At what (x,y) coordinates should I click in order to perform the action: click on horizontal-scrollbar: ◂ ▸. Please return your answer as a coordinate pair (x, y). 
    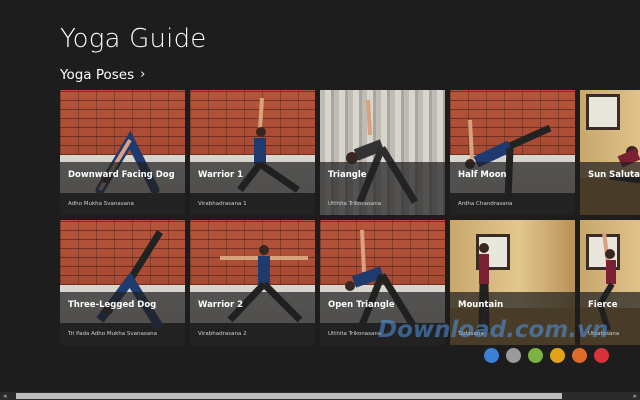
    Looking at the image, I should click on (320, 396).